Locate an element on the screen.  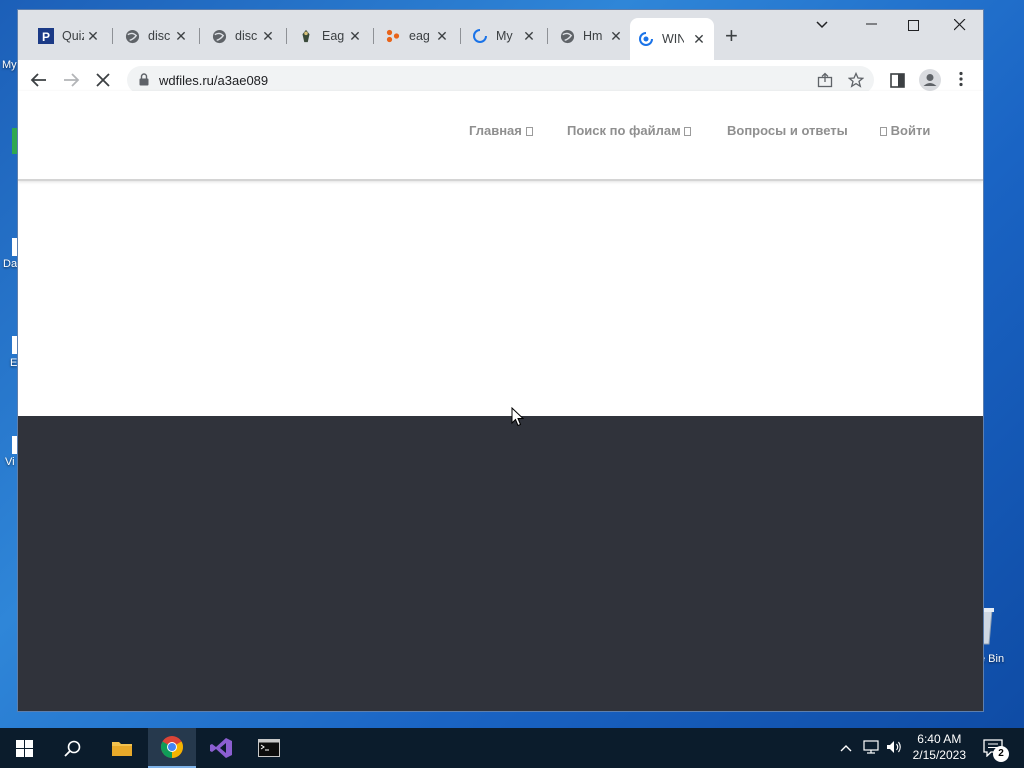
tab-disc-1: disc ✕ is located at coordinates (156, 36).